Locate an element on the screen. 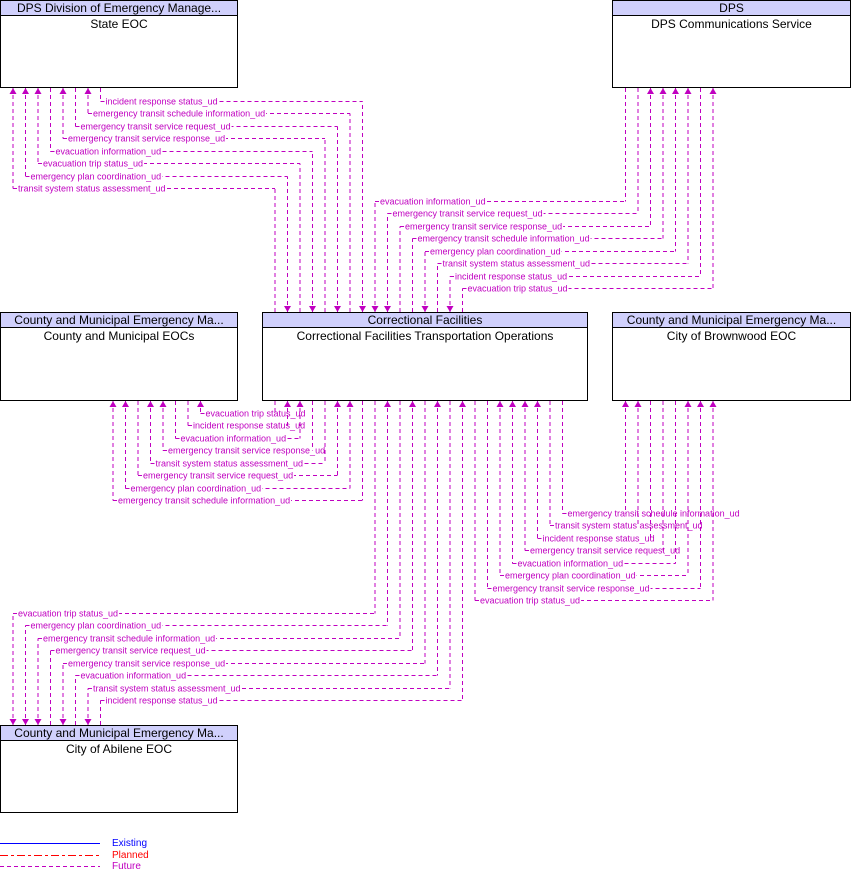 The image size is (857, 878). legend is located at coordinates (50, 855).